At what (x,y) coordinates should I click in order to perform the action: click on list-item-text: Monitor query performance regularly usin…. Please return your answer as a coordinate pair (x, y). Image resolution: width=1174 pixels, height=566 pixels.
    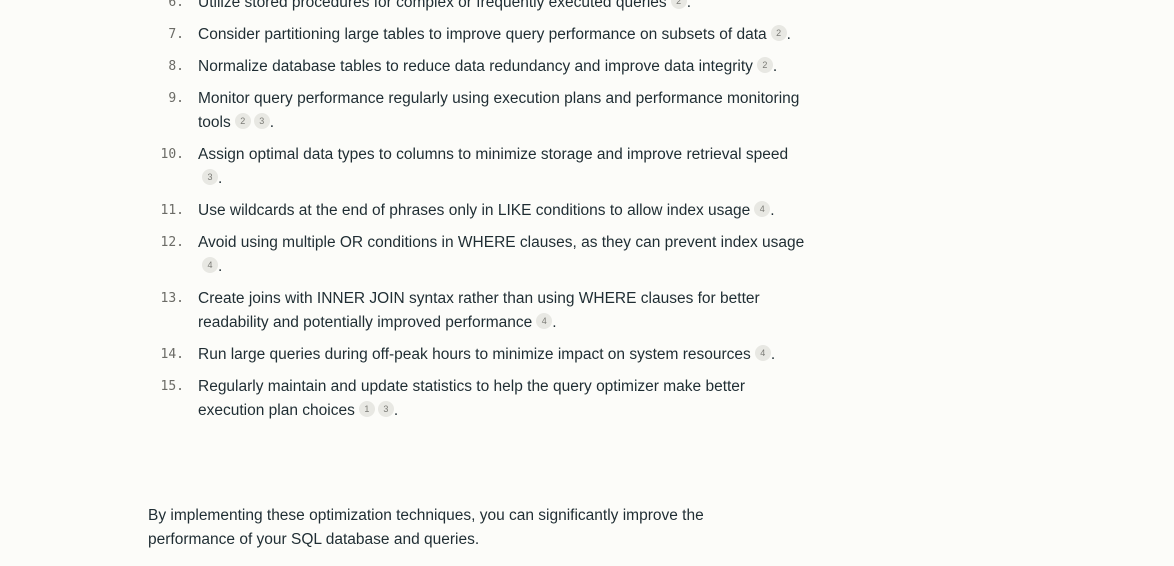
    Looking at the image, I should click on (499, 110).